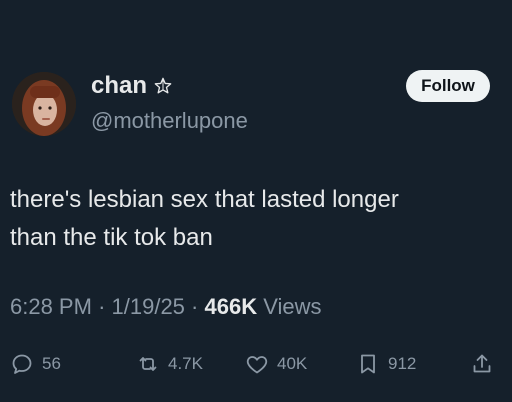 This screenshot has height=402, width=512. I want to click on repost-button: 4.7K, so click(169, 364).